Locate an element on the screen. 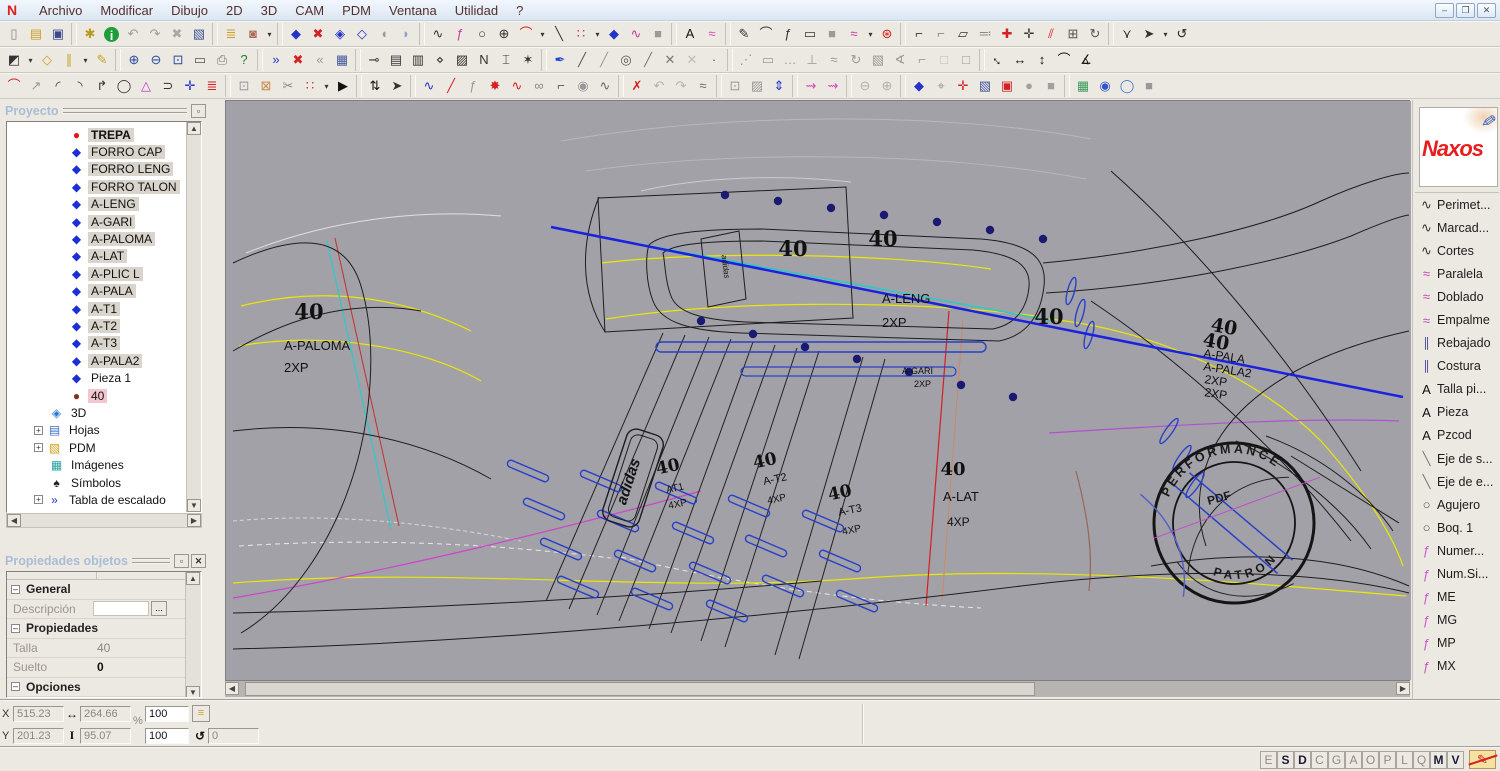 The width and height of the screenshot is (1500, 771). text-icon: A is located at coordinates (690, 34).